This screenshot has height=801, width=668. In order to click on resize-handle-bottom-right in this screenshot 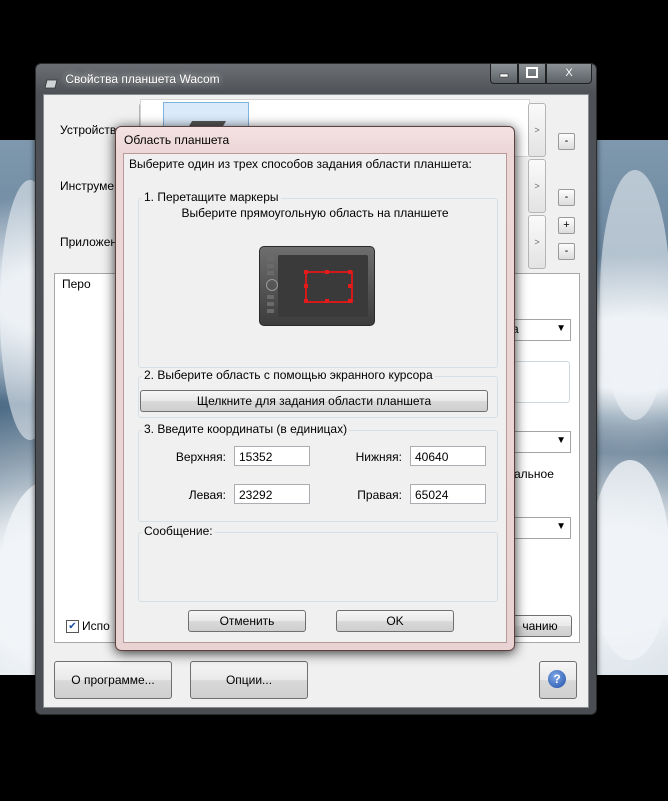, I will do `click(350, 301)`.